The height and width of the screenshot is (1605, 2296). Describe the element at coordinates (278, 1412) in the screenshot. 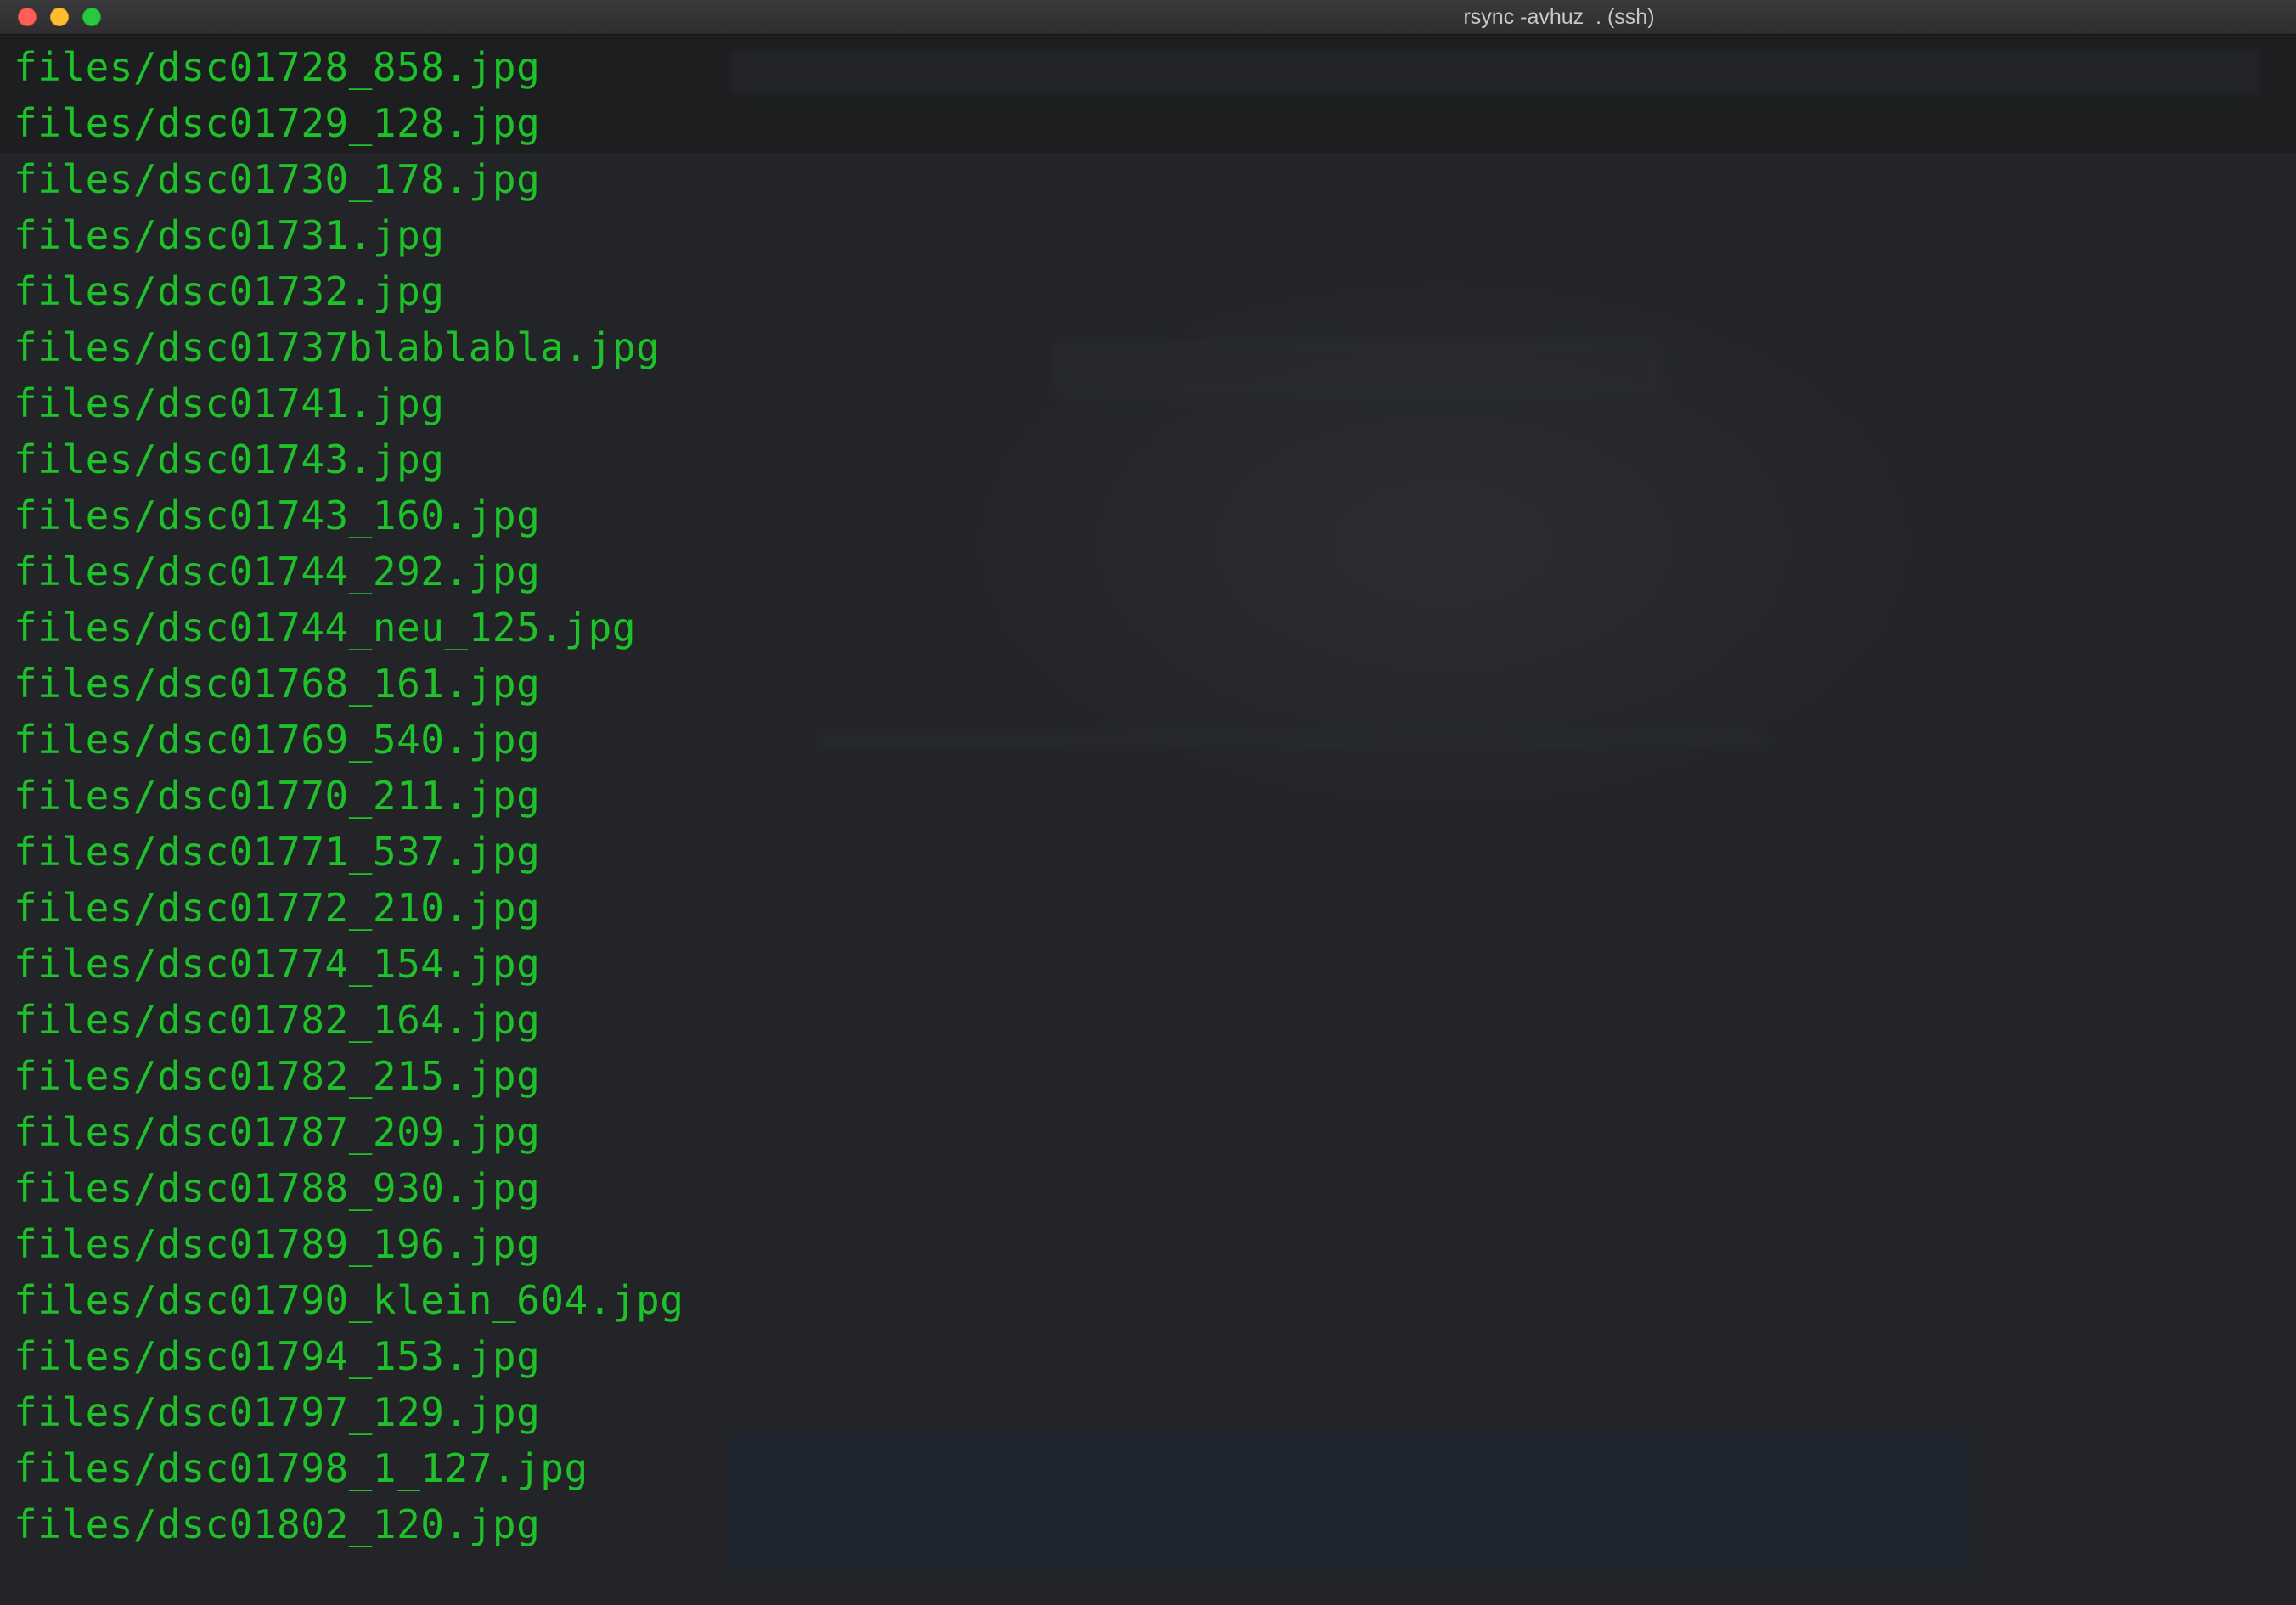

I see `terminal-line: files/dsc01797_129.jpg` at that location.